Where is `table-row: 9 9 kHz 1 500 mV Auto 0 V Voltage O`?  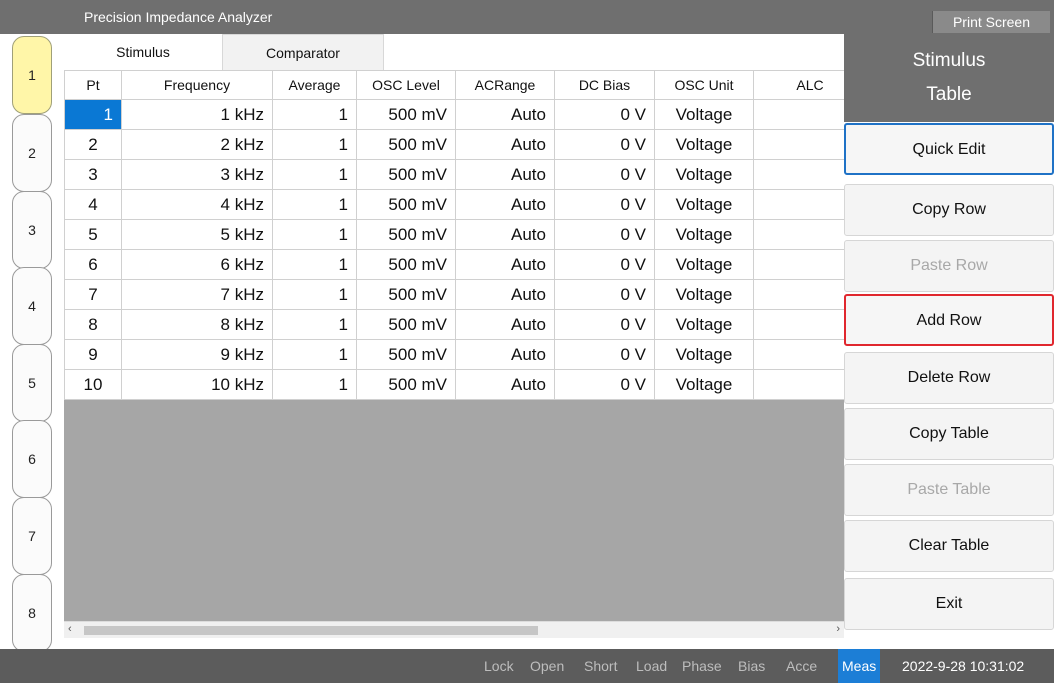 table-row: 9 9 kHz 1 500 mV Auto 0 V Voltage O is located at coordinates (454, 354).